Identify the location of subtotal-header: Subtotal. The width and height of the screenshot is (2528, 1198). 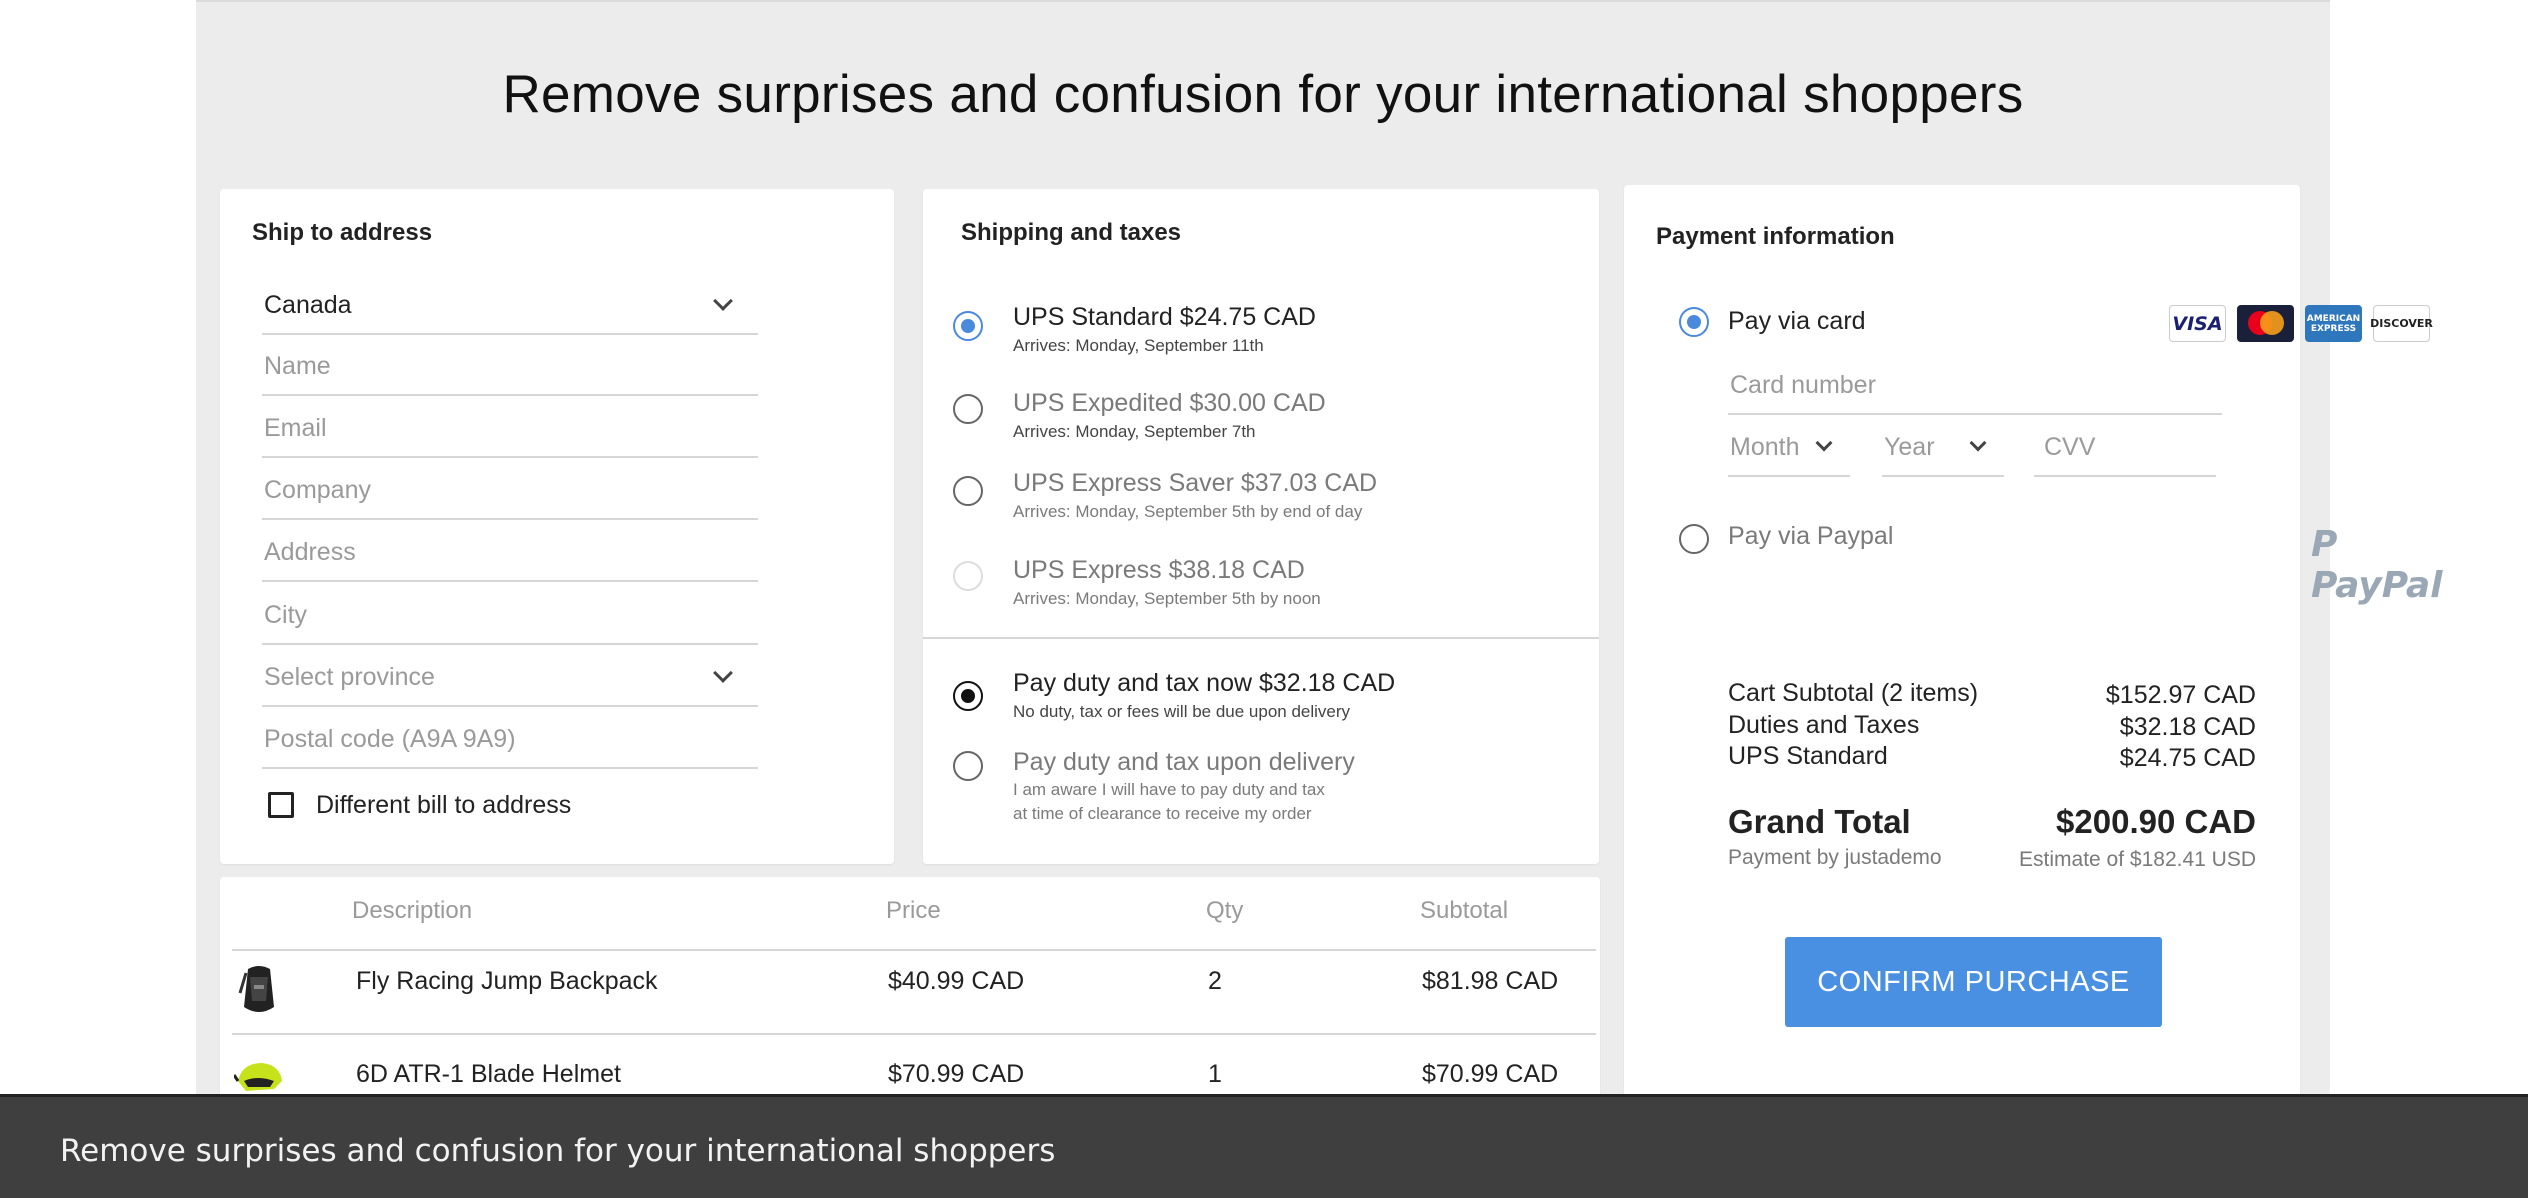
(1464, 910).